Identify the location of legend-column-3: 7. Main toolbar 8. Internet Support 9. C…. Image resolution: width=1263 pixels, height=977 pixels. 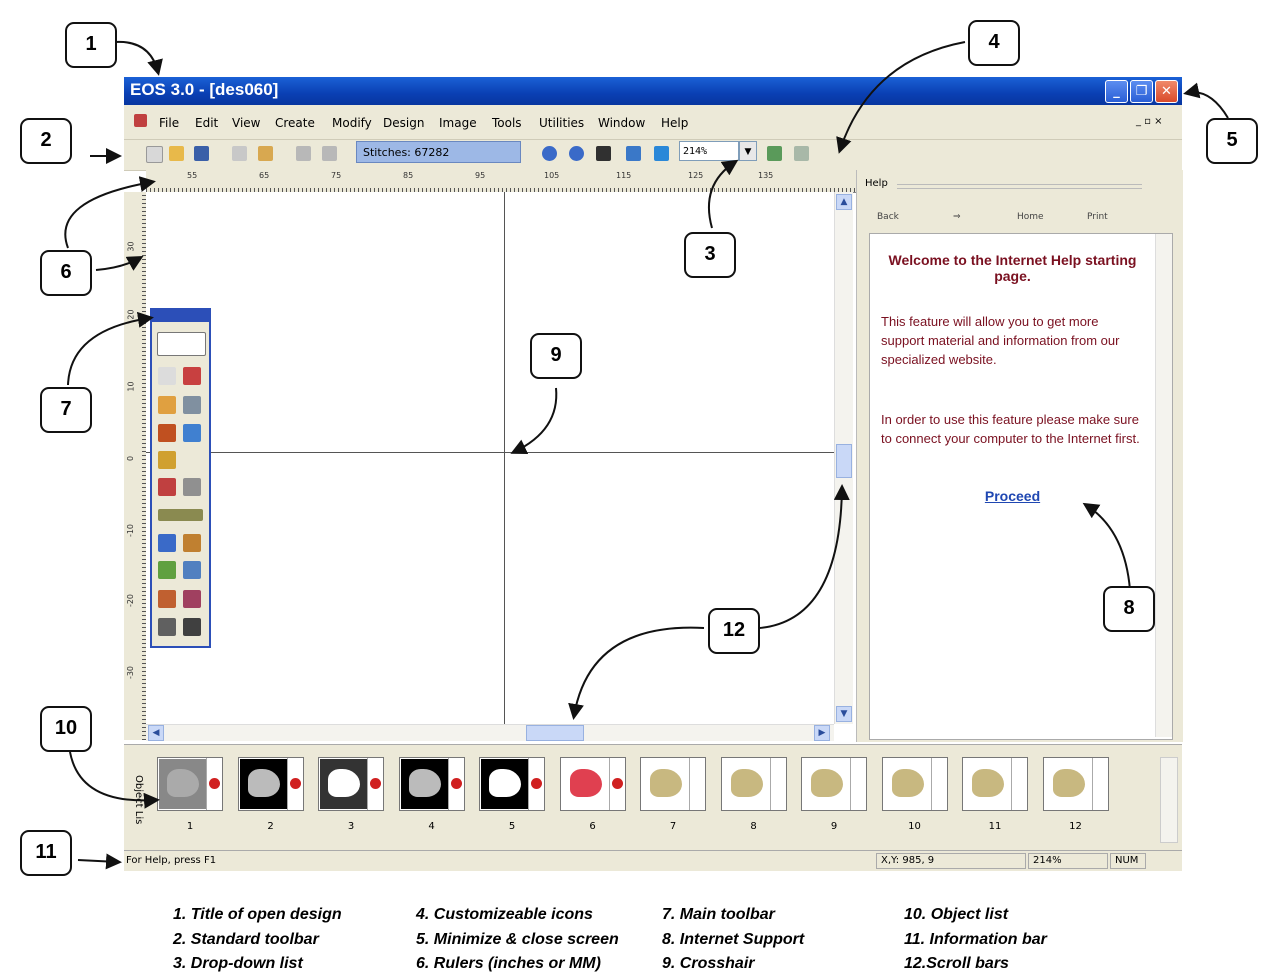
(733, 940).